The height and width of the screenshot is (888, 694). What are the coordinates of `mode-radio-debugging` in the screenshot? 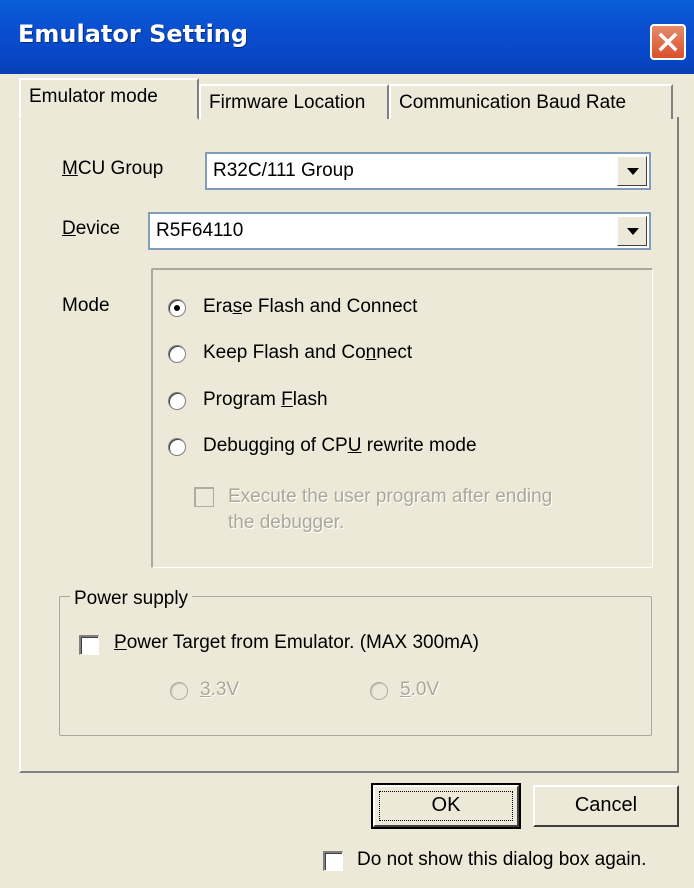 It's located at (177, 447).